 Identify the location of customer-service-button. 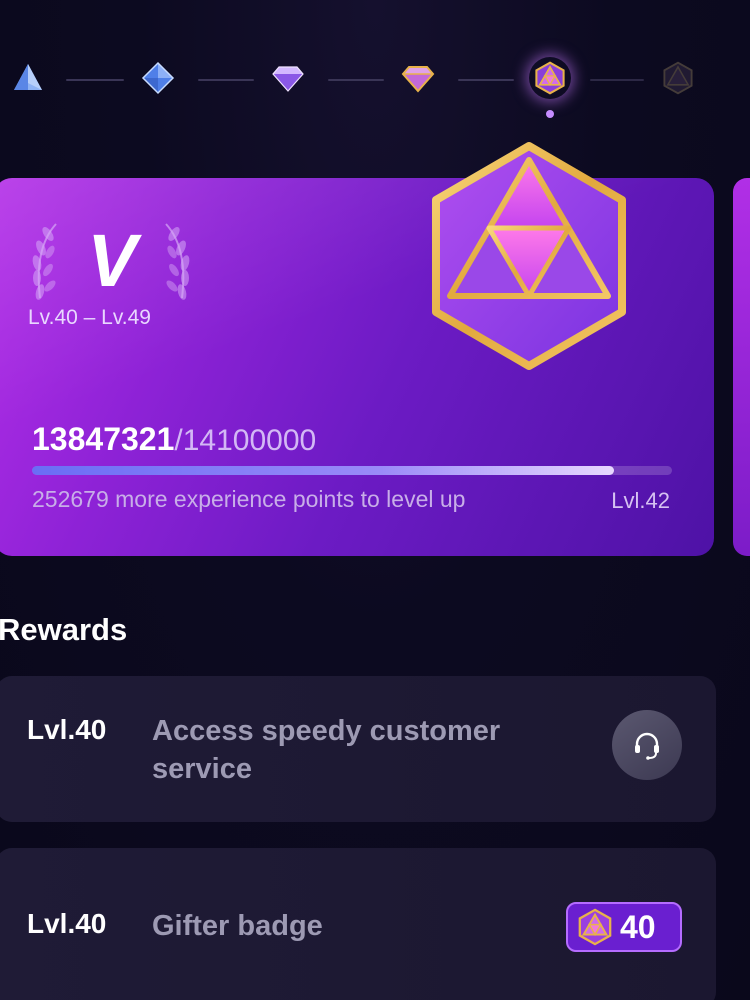
(647, 745).